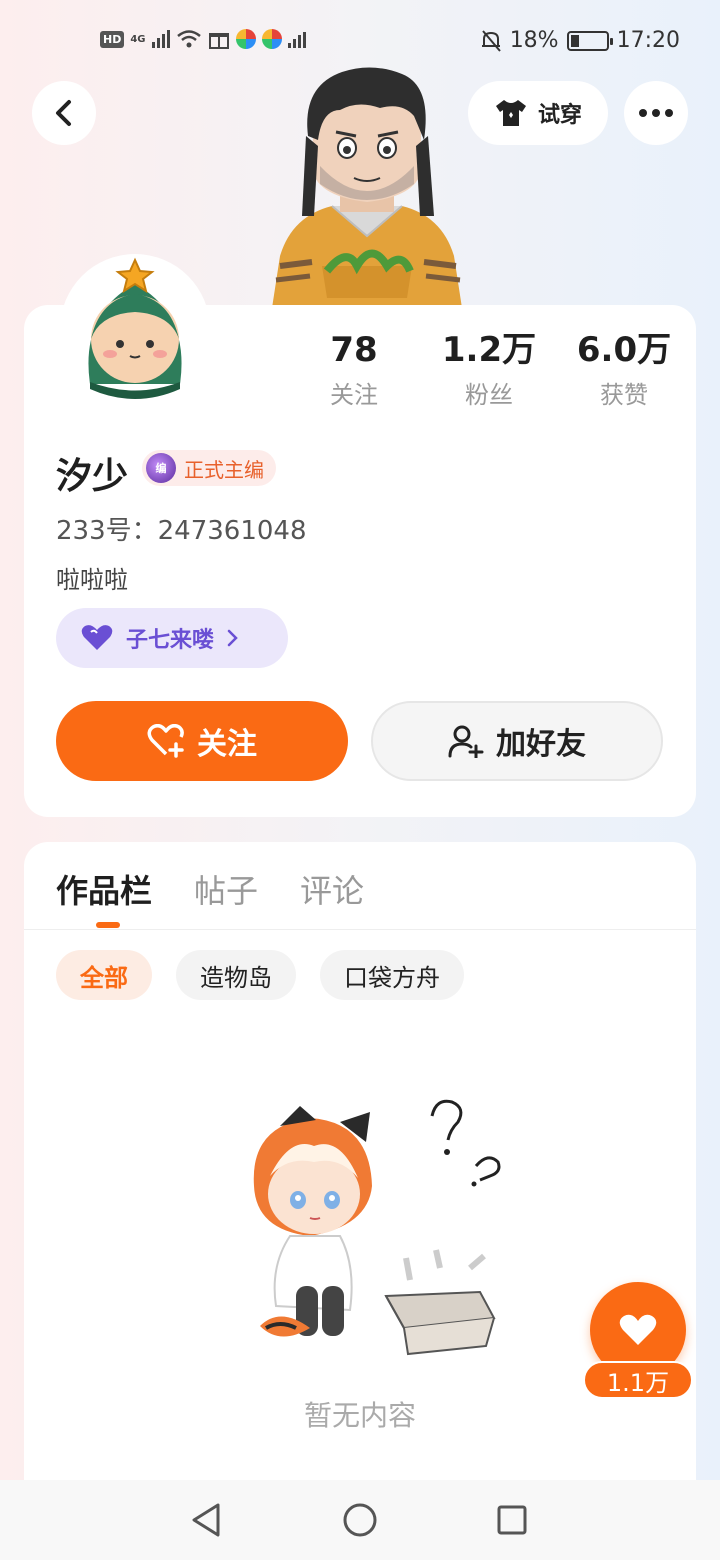  What do you see at coordinates (203, 39) in the screenshot?
I see `status-icons-left: HD 4G` at bounding box center [203, 39].